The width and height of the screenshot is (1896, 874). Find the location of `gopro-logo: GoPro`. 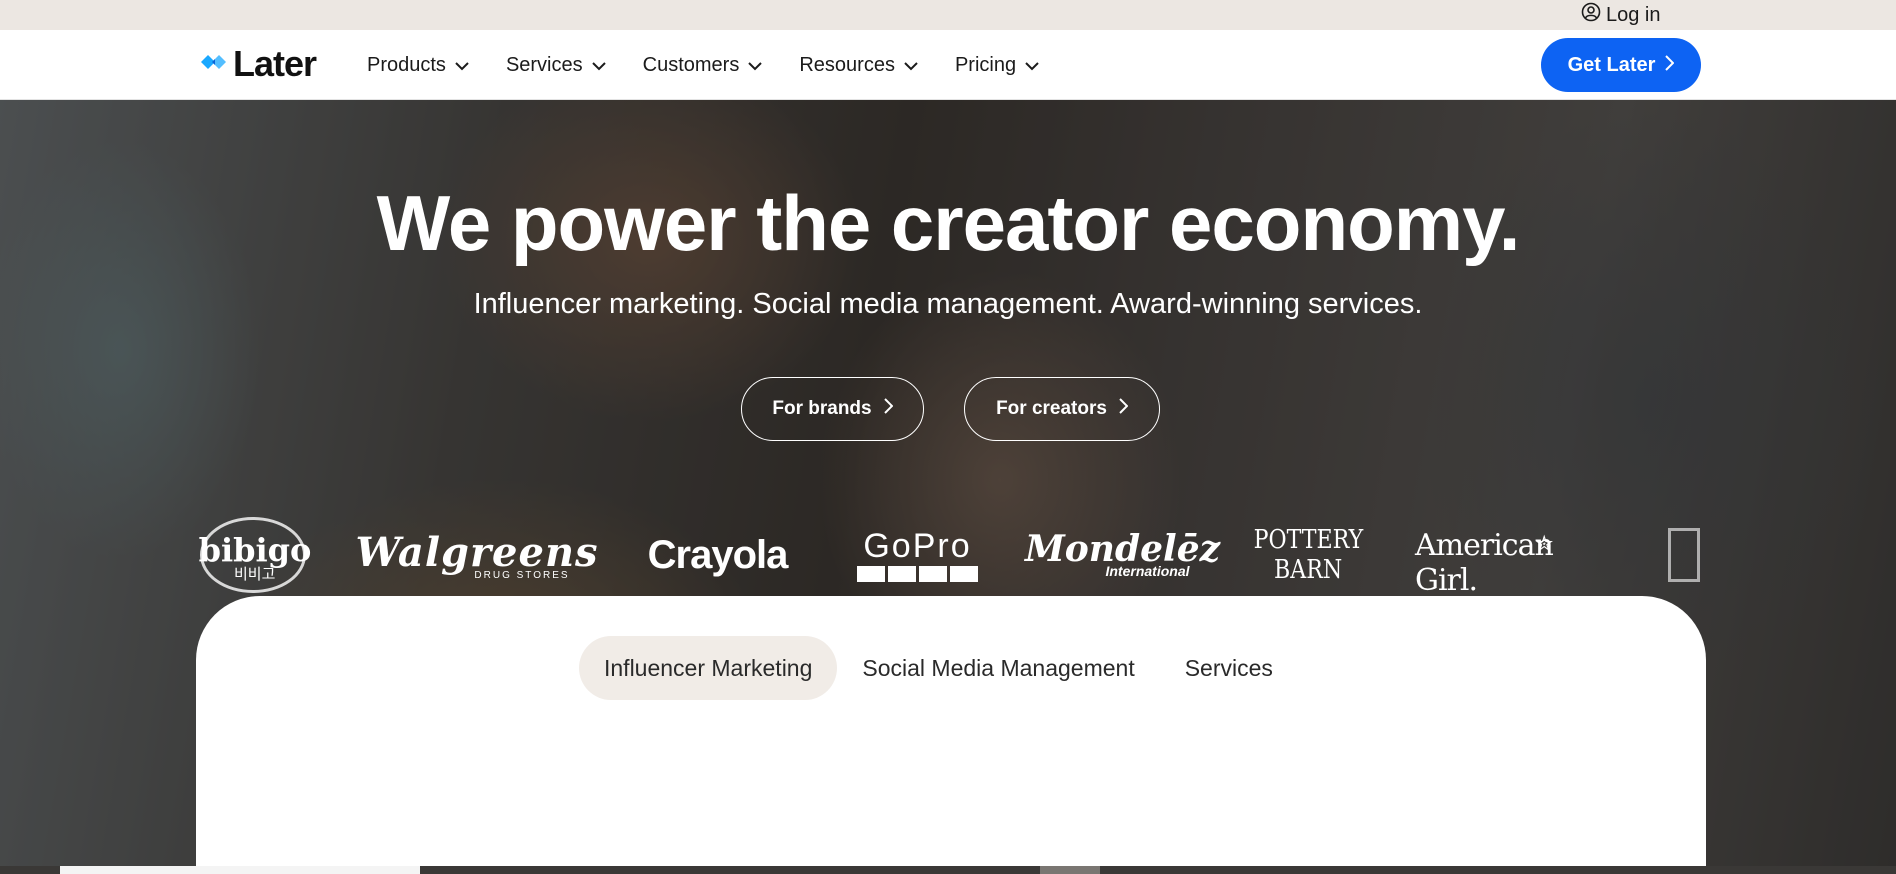

gopro-logo: GoPro is located at coordinates (917, 555).